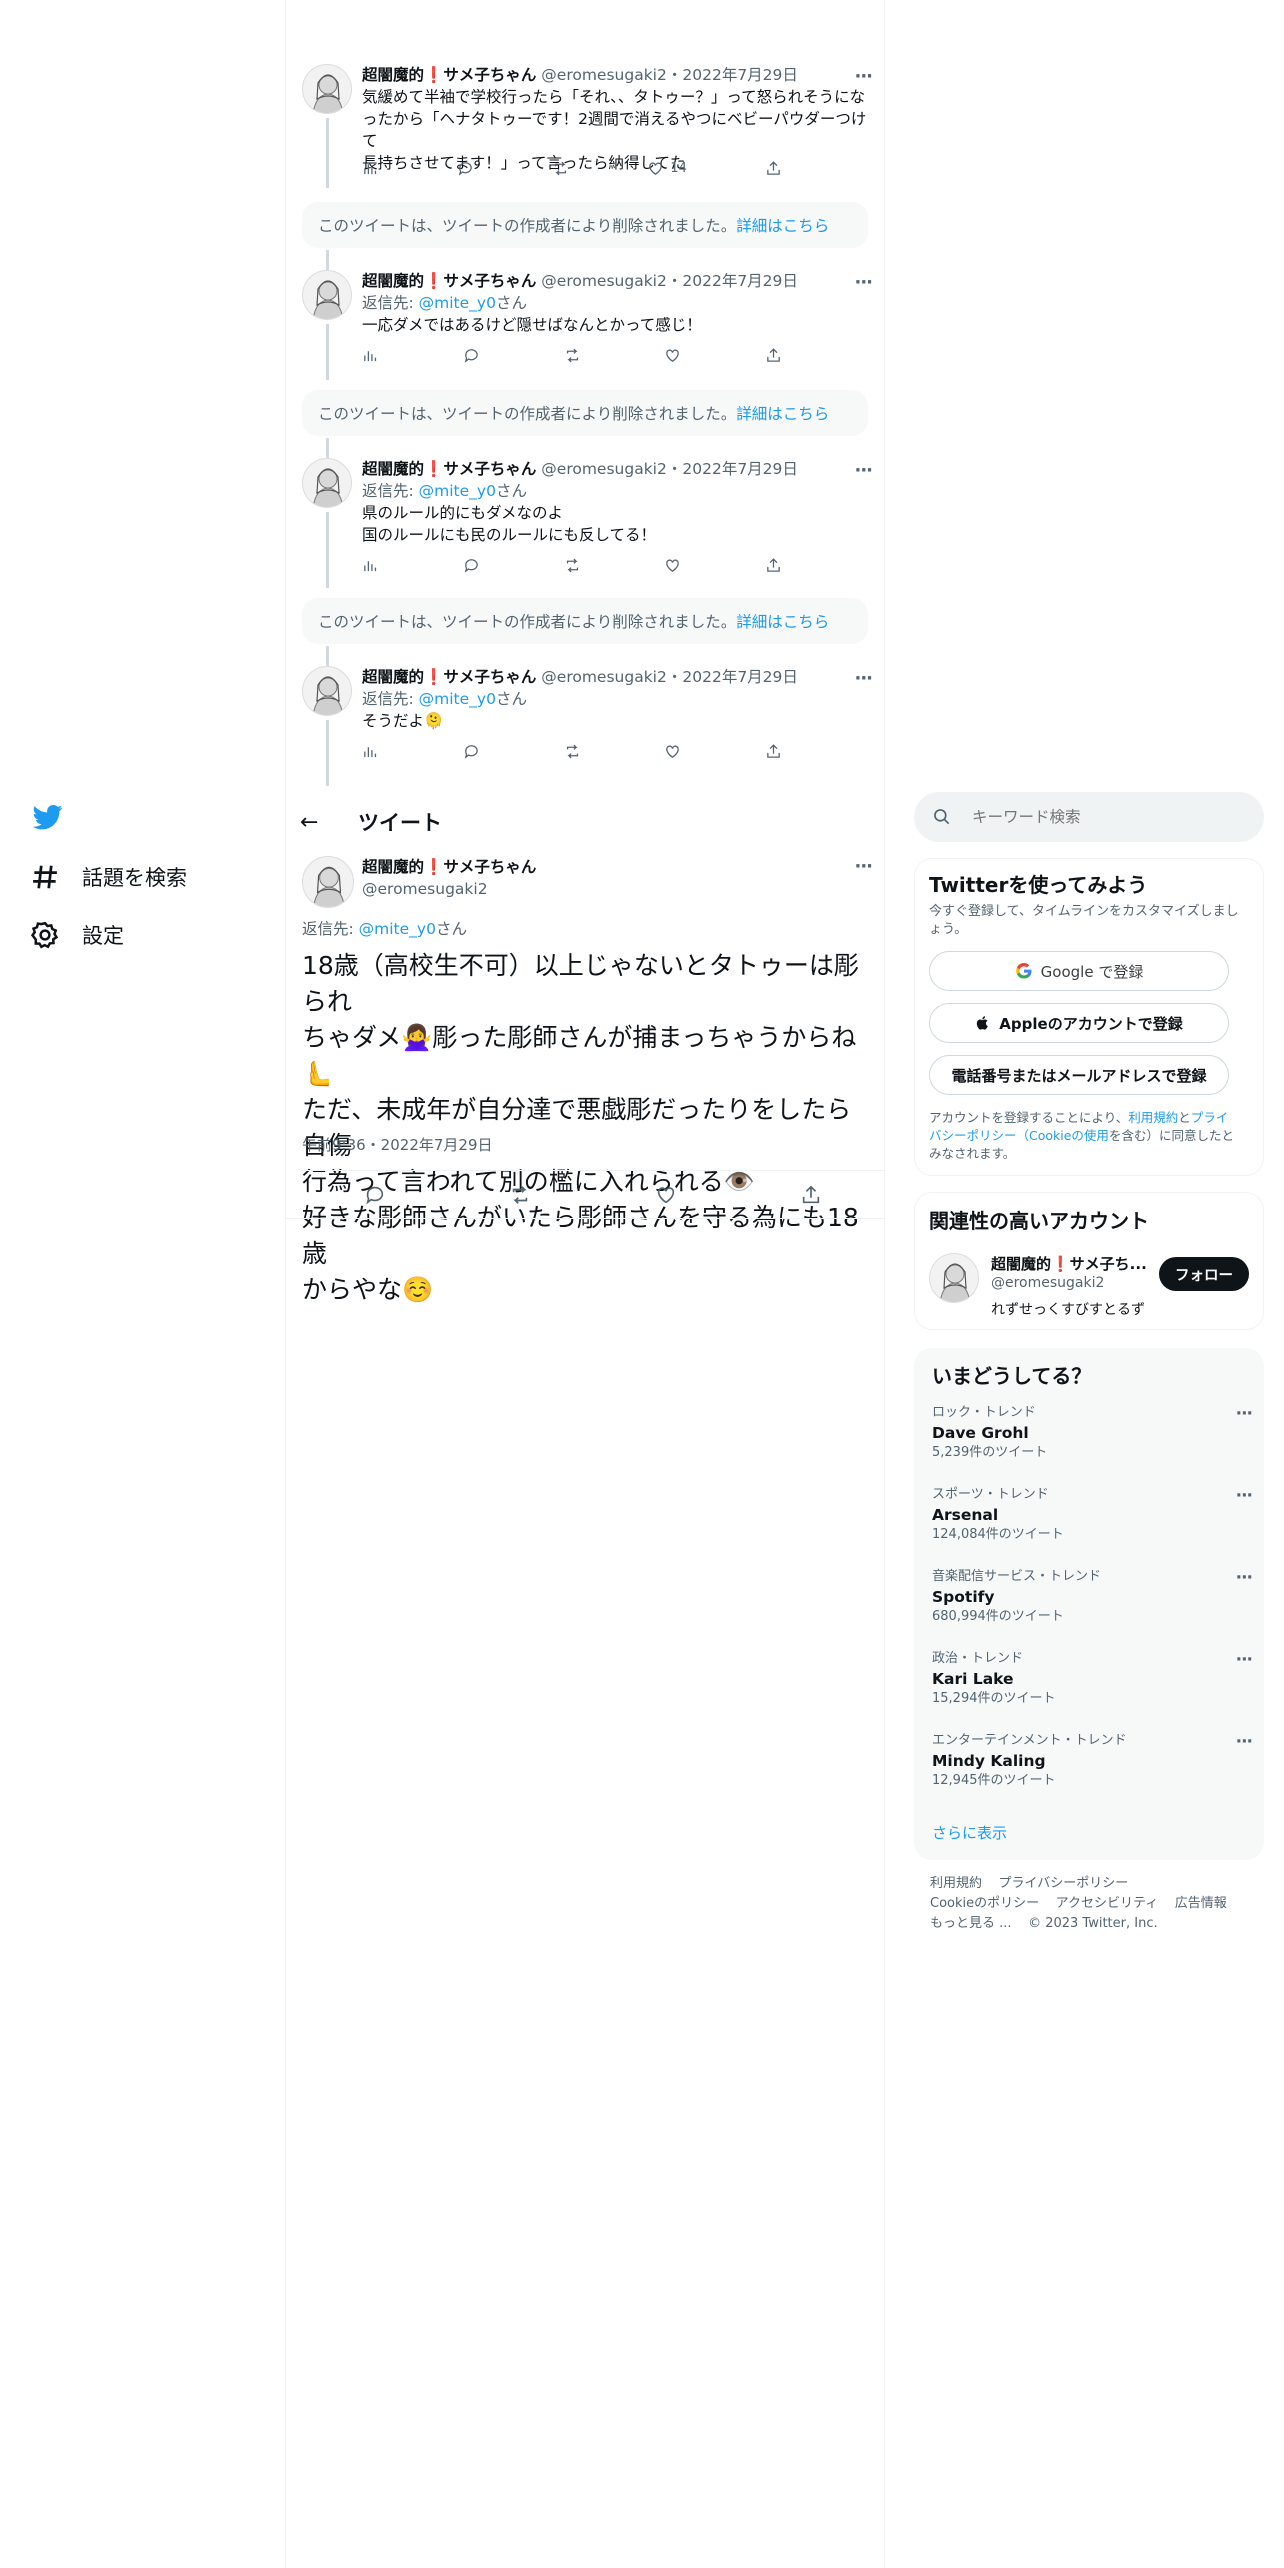 The height and width of the screenshot is (2568, 1284). Describe the element at coordinates (1019, 1135) in the screenshot. I see `privacy-link: バシーポリシー（Cookieの使用` at that location.